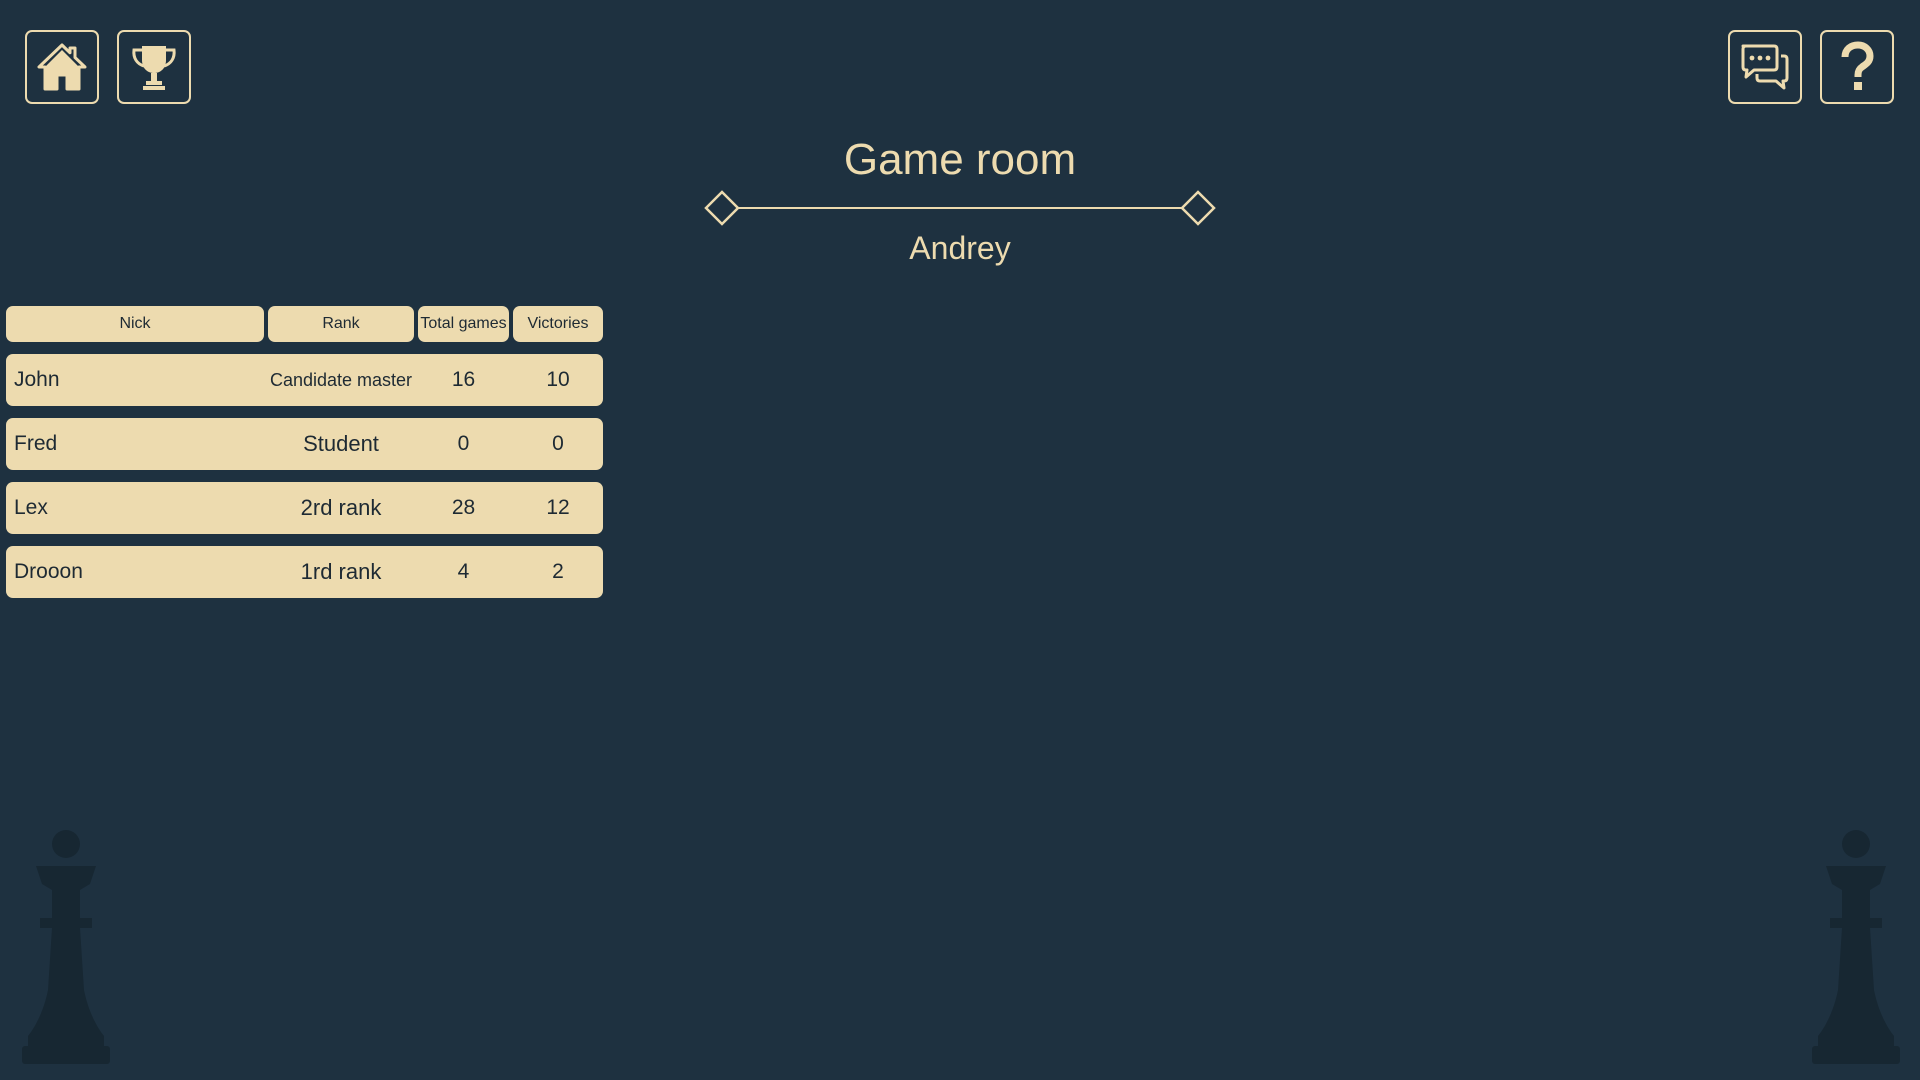 This screenshot has height=1080, width=1920. Describe the element at coordinates (341, 324) in the screenshot. I see `column-header-rank: Rank` at that location.